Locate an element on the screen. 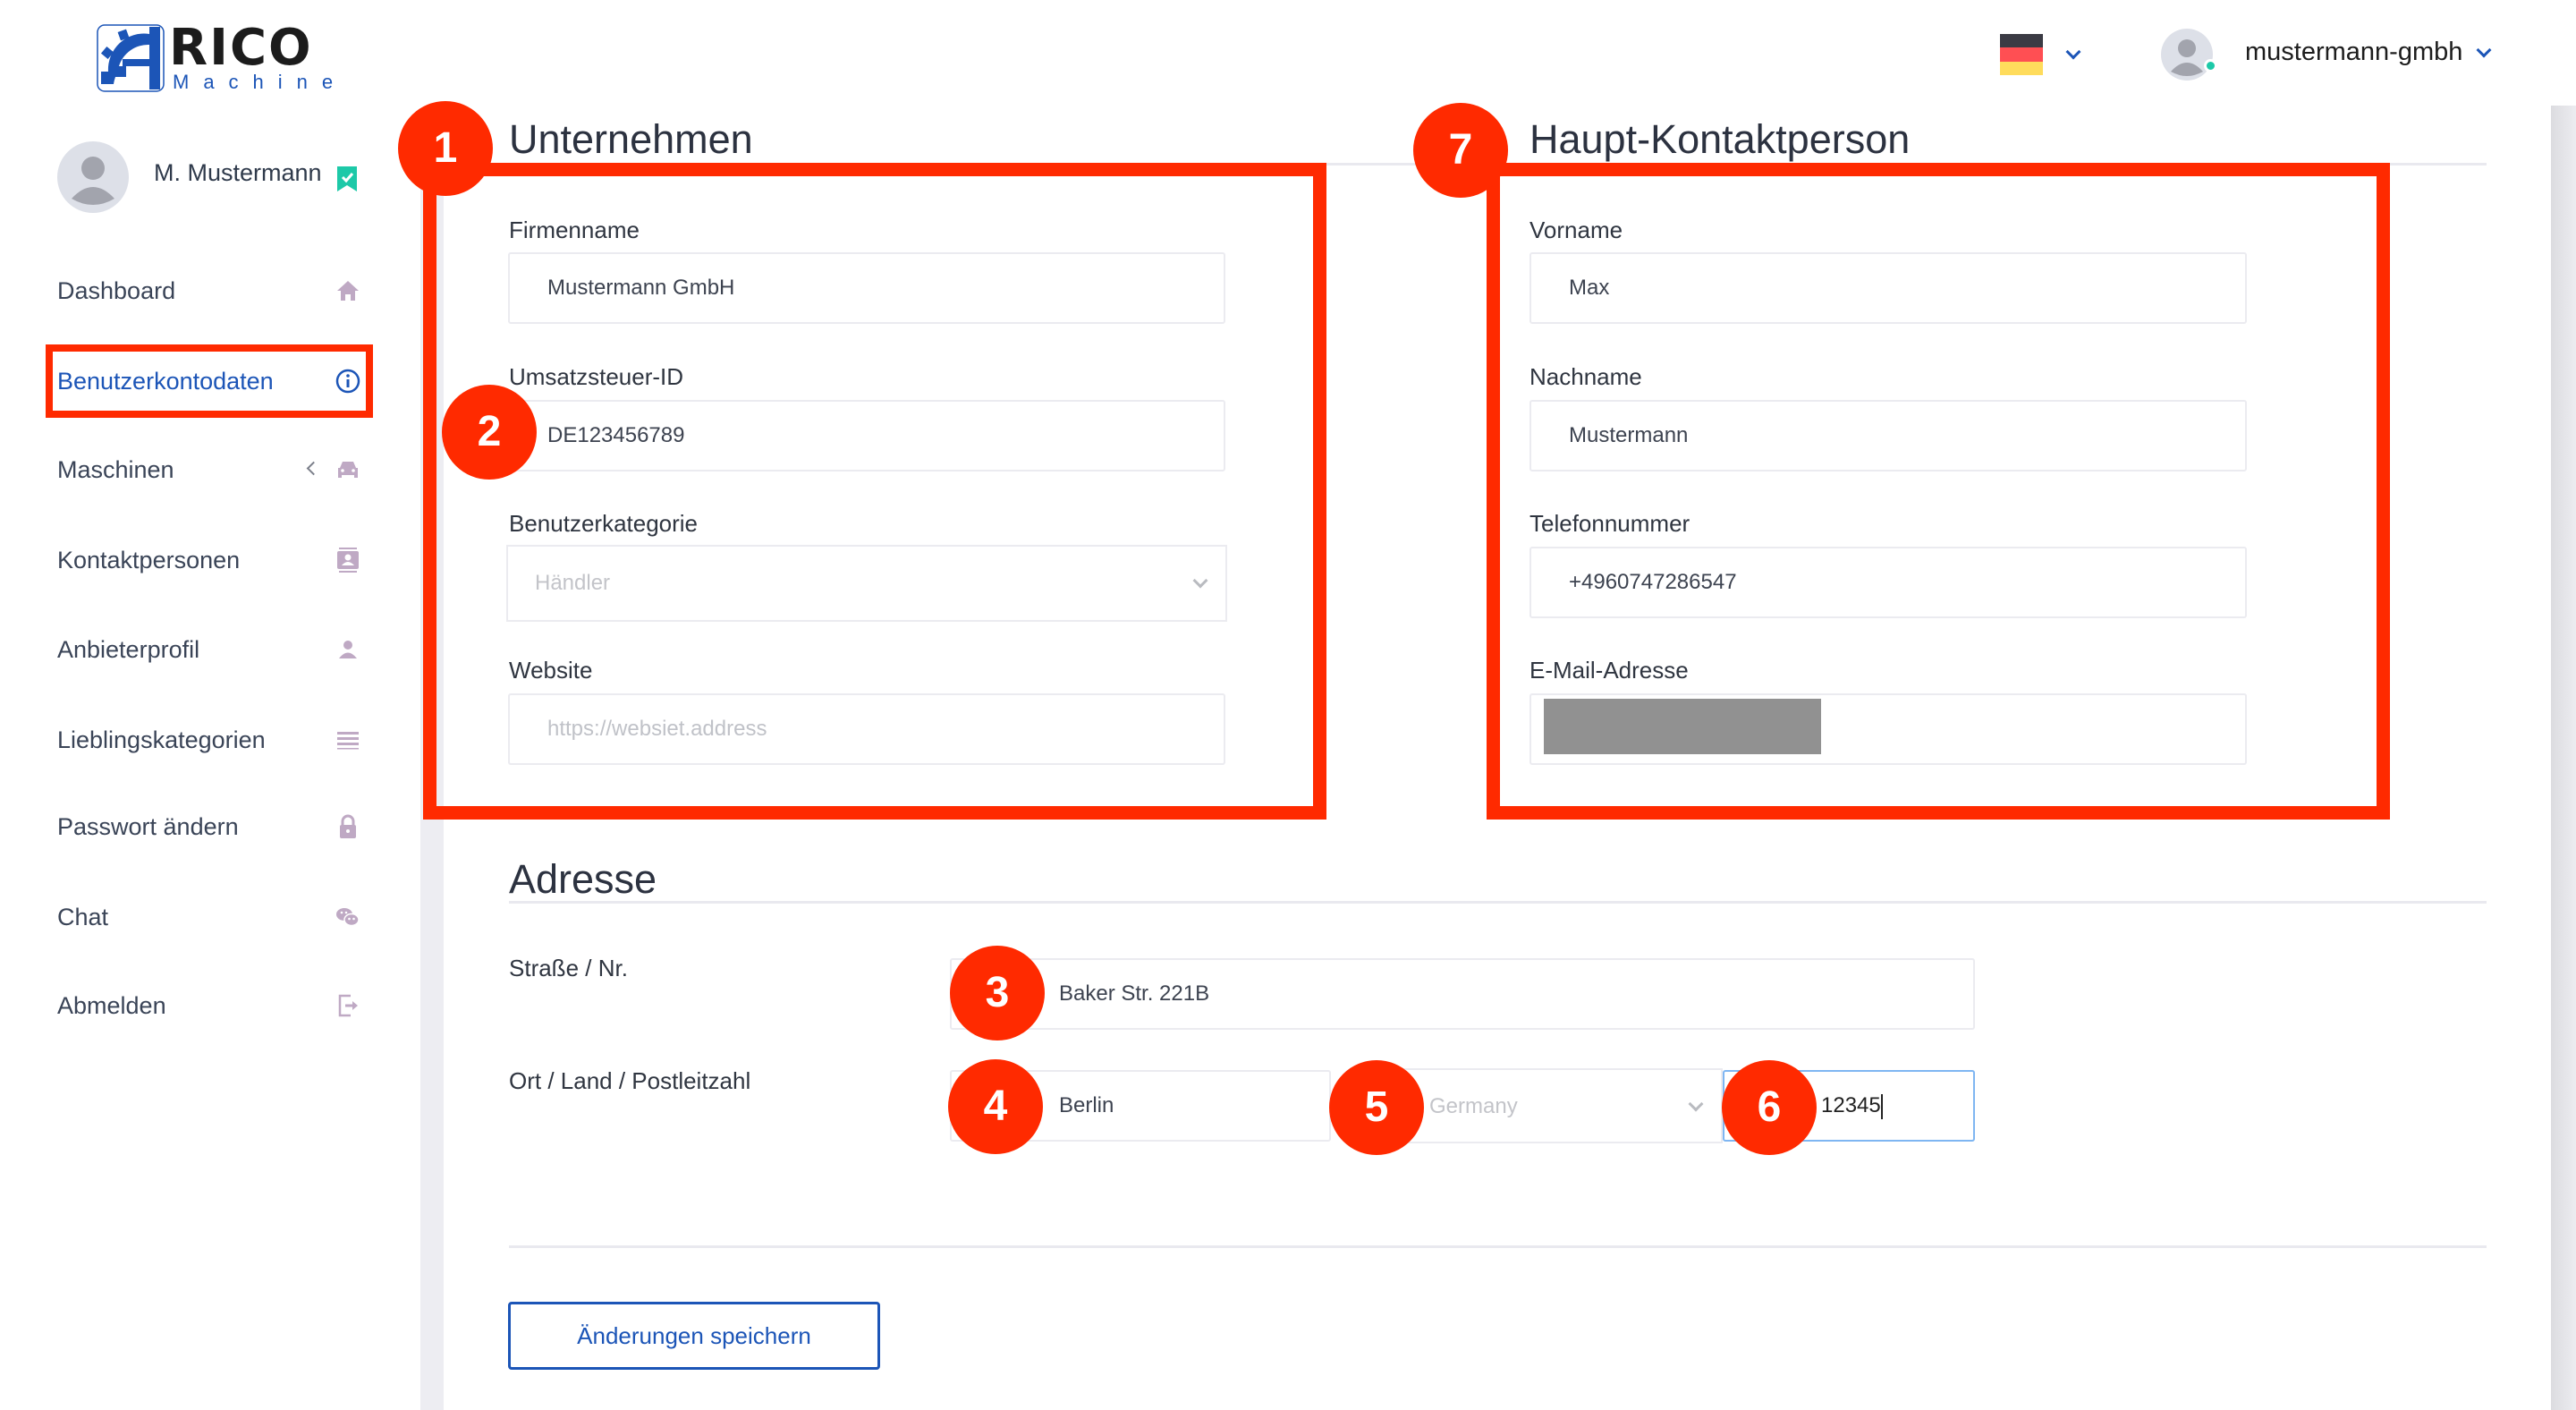 This screenshot has width=2576, height=1410. street-input is located at coordinates (1462, 994).